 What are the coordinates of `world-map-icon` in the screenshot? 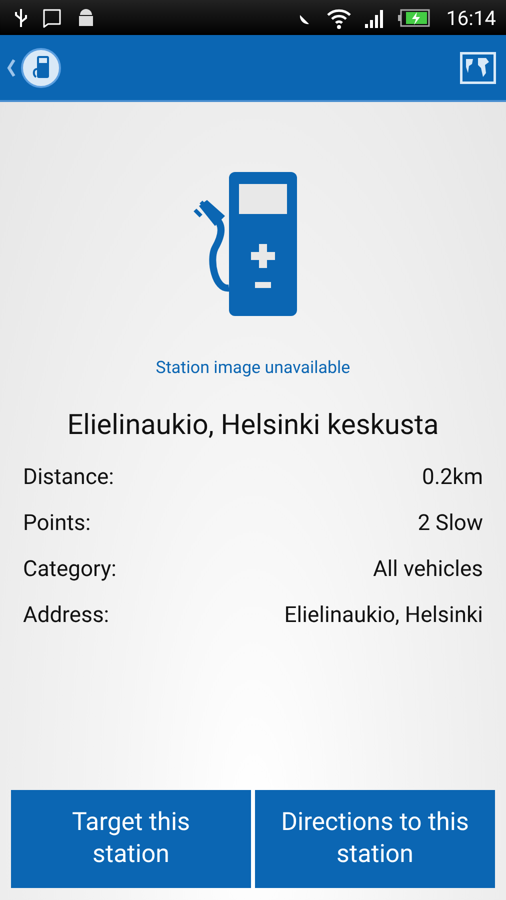 It's located at (478, 68).